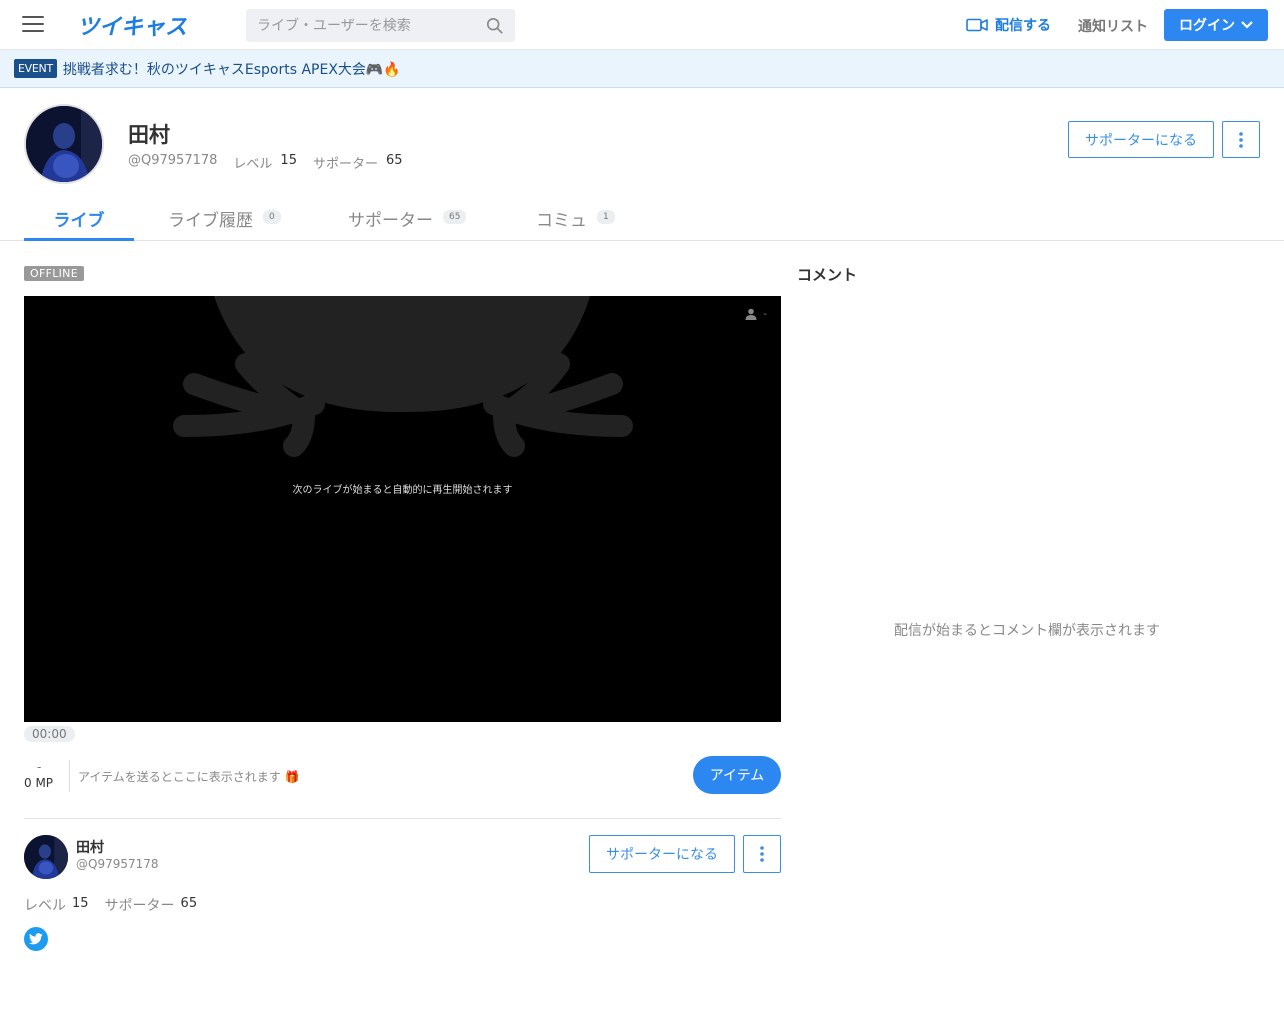  Describe the element at coordinates (64, 144) in the screenshot. I see `profile-avatar` at that location.